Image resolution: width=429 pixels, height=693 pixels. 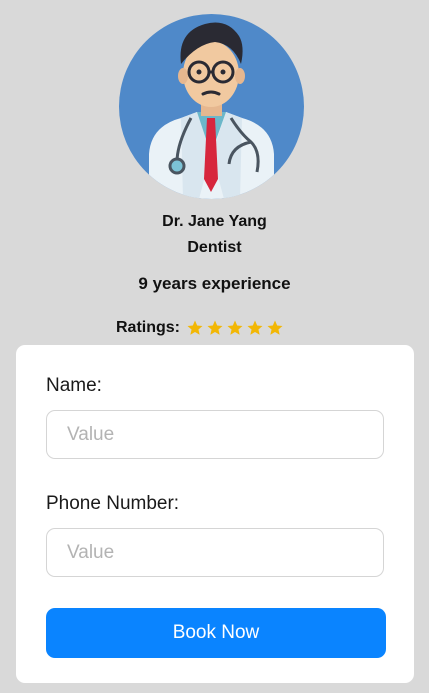 What do you see at coordinates (214, 221) in the screenshot?
I see `doctor-name: Dr. Jane Yang` at bounding box center [214, 221].